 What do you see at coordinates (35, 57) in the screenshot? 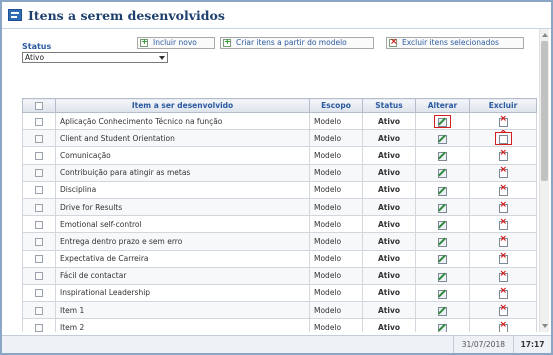
I see `status-filter-value: Ativo` at bounding box center [35, 57].